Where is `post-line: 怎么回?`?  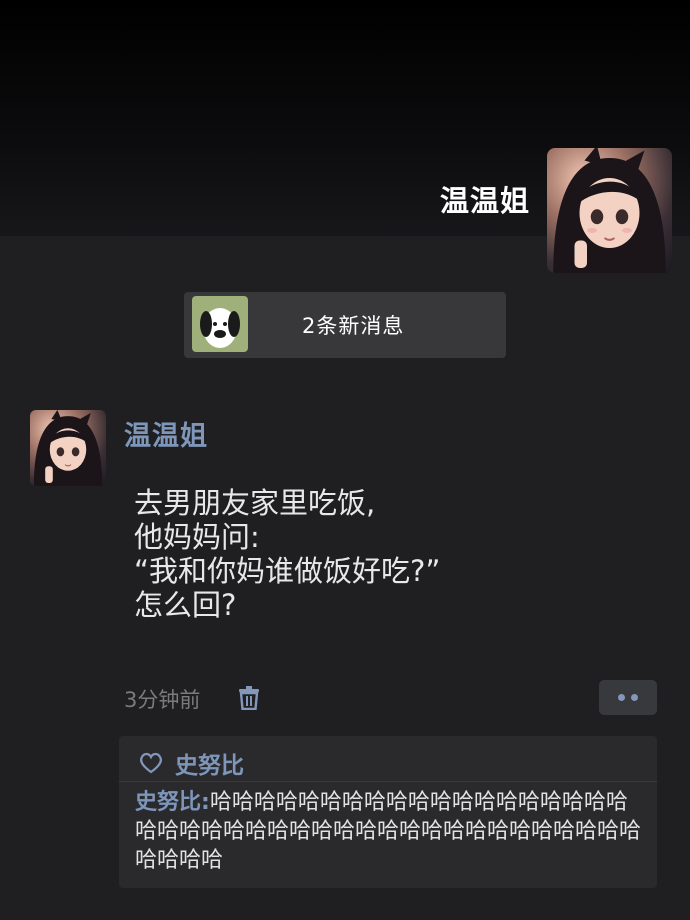
post-line: 怎么回? is located at coordinates (185, 605).